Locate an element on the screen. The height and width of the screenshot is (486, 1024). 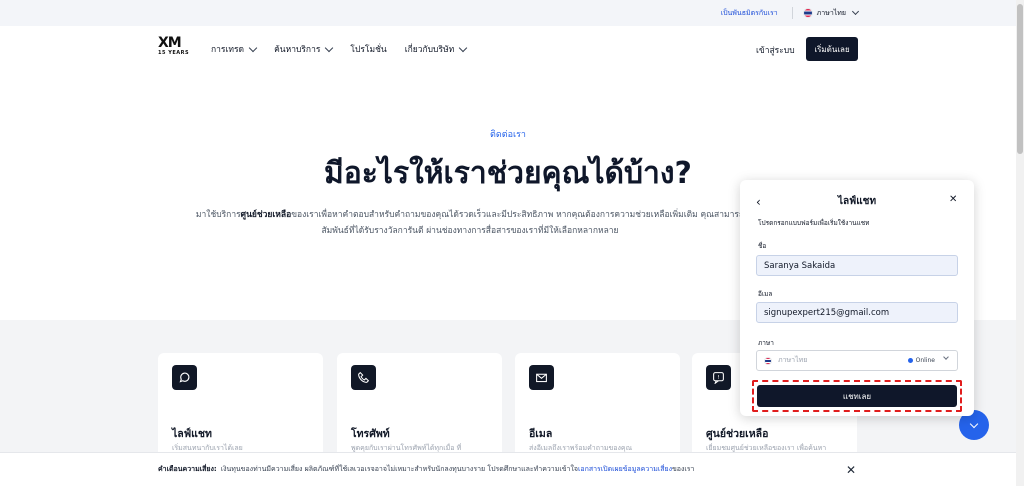
nav-item-label: ค้นหาบริการ is located at coordinates (297, 50).